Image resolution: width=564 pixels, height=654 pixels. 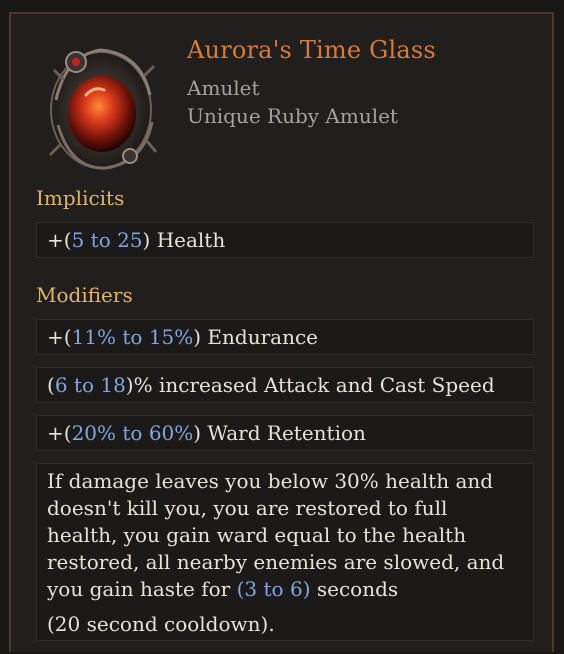 I want to click on implicits-title: Implicits, so click(x=80, y=198).